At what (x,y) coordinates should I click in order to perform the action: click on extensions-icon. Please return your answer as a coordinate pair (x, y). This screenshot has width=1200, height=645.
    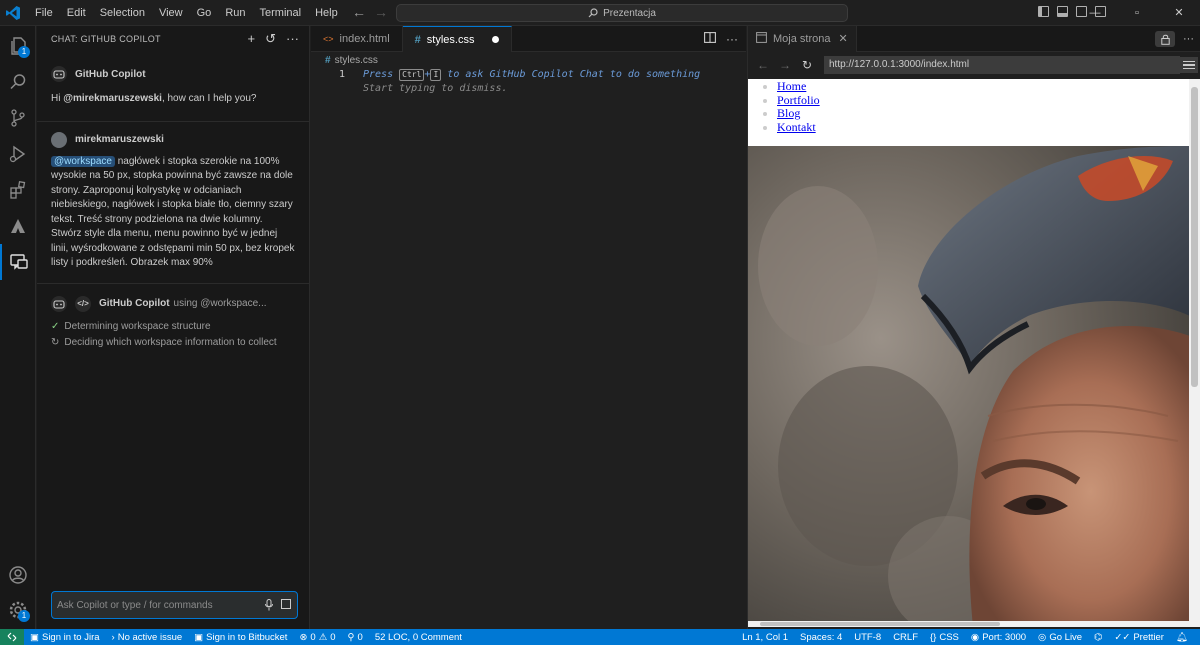
    Looking at the image, I should click on (18, 190).